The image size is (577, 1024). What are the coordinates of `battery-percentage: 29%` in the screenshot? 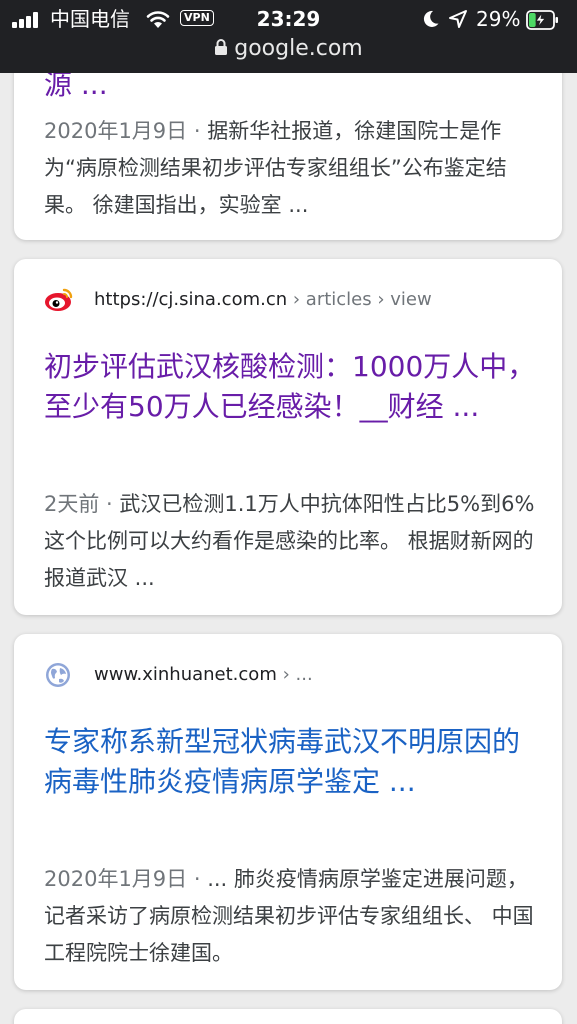 It's located at (498, 19).